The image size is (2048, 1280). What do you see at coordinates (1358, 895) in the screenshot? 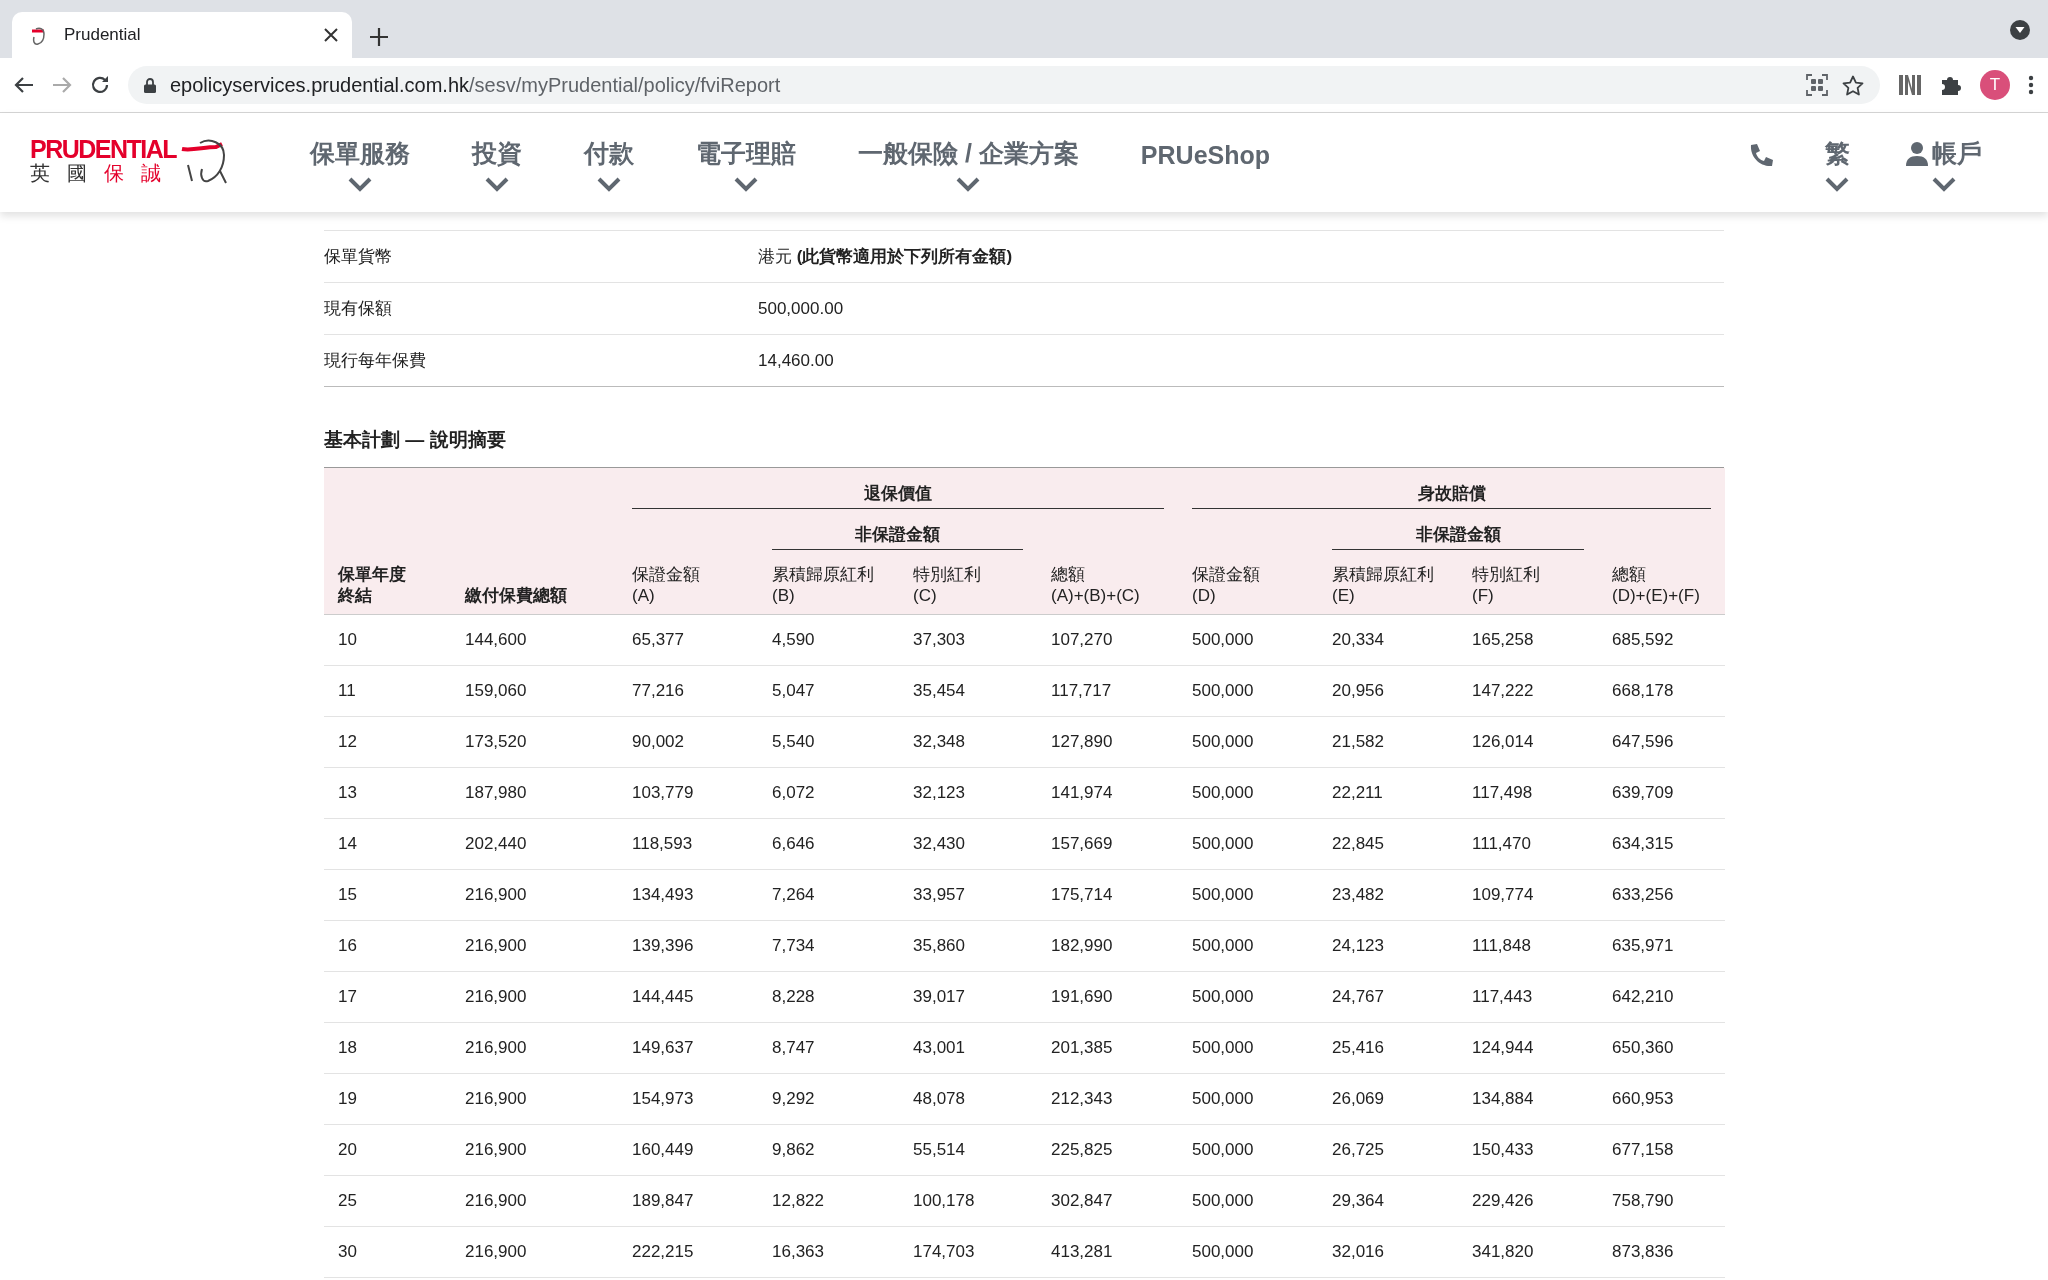
I see `table-cell: 23,482` at bounding box center [1358, 895].